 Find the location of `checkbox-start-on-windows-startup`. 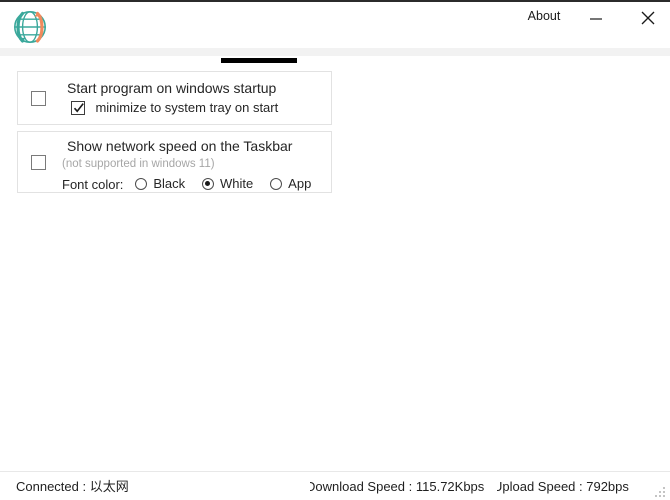

checkbox-start-on-windows-startup is located at coordinates (38, 98).